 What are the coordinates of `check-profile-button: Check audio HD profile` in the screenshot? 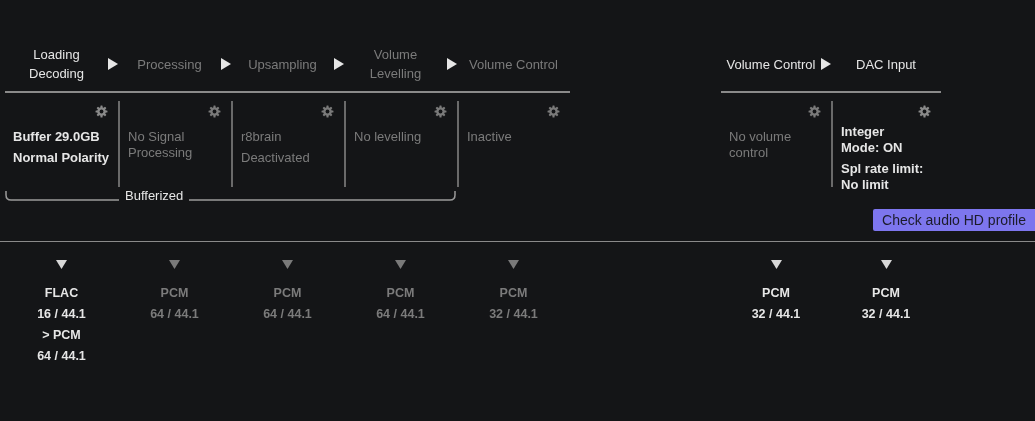 It's located at (954, 220).